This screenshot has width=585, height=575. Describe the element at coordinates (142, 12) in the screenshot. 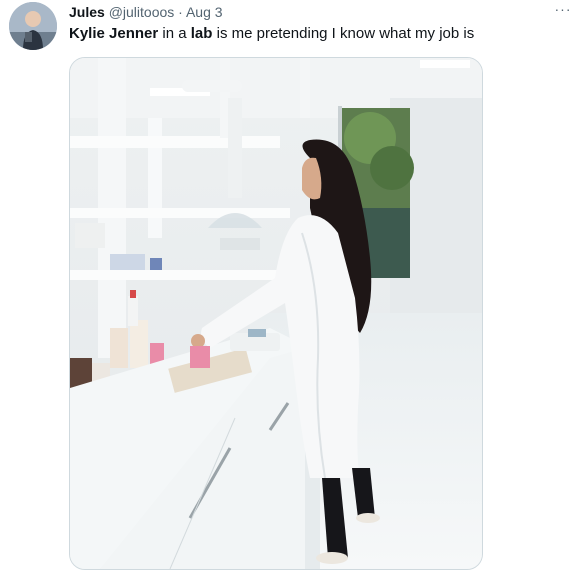

I see `author-handle: @julitooos` at that location.